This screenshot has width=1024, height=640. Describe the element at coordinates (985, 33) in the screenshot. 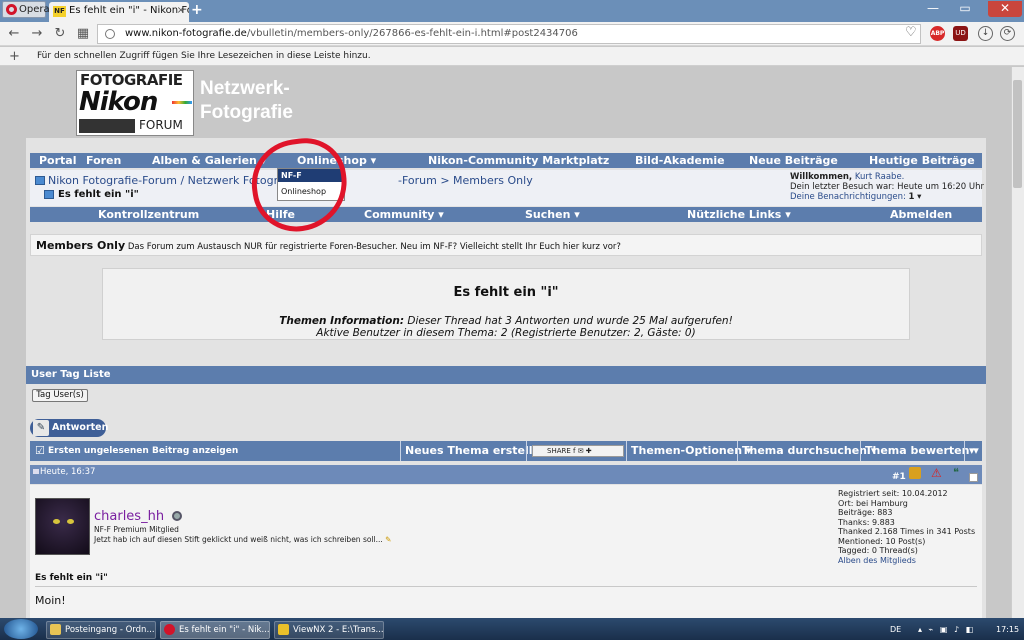

I see `download-icon: ↓` at that location.